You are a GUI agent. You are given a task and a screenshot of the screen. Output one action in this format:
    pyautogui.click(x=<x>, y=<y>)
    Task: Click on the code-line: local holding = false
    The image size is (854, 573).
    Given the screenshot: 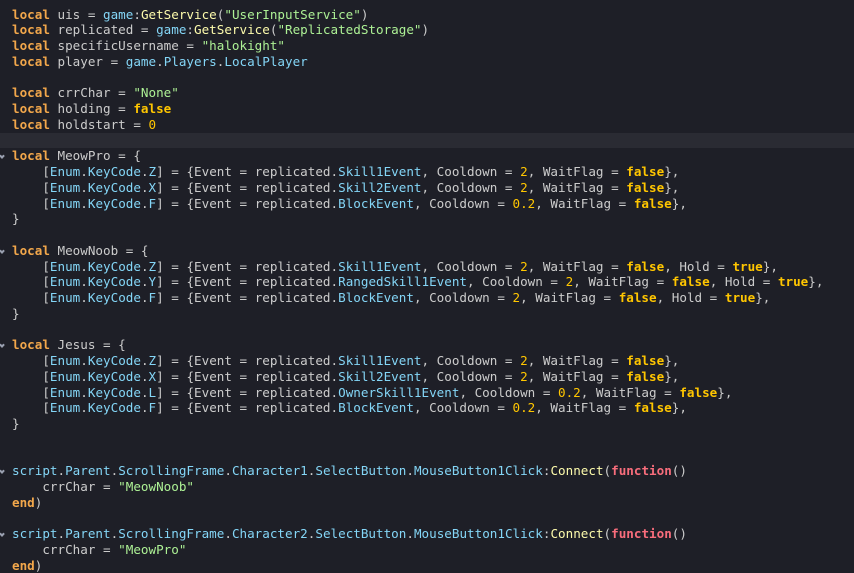 What is the action you would take?
    pyautogui.click(x=427, y=109)
    